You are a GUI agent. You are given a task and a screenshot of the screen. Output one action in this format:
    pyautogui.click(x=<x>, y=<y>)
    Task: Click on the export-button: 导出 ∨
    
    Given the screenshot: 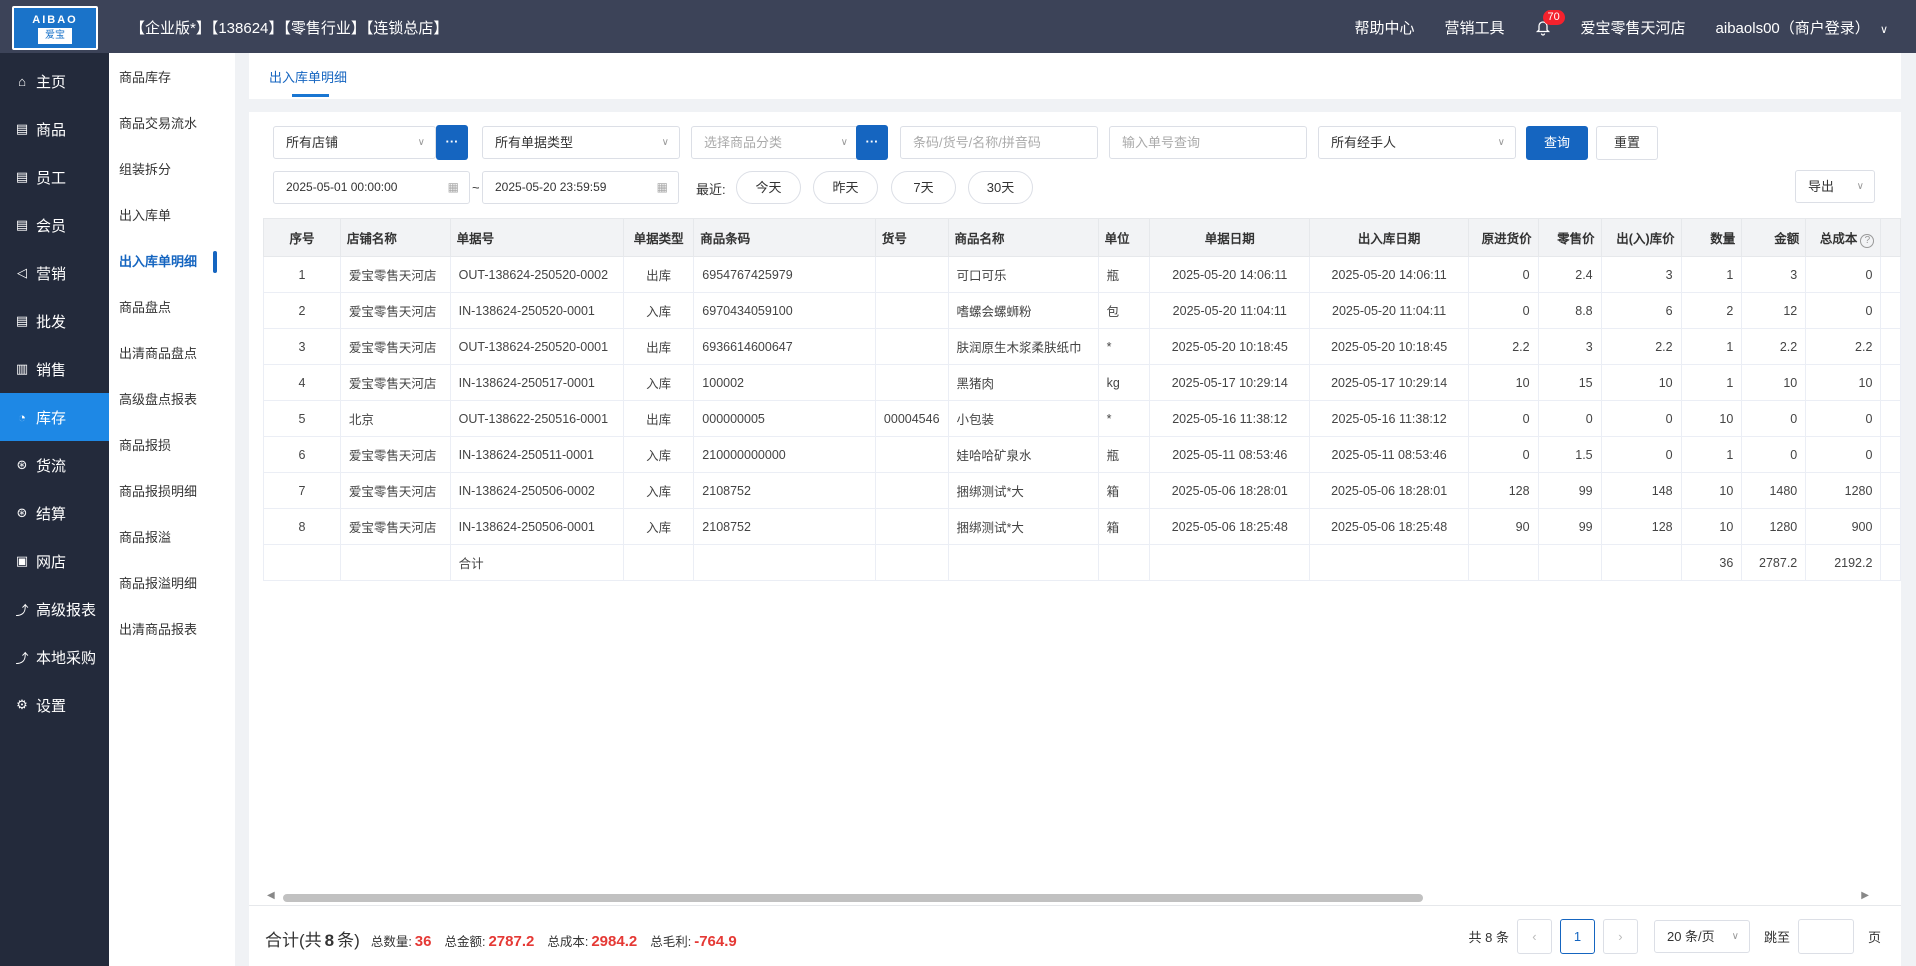 What is the action you would take?
    pyautogui.click(x=1835, y=186)
    